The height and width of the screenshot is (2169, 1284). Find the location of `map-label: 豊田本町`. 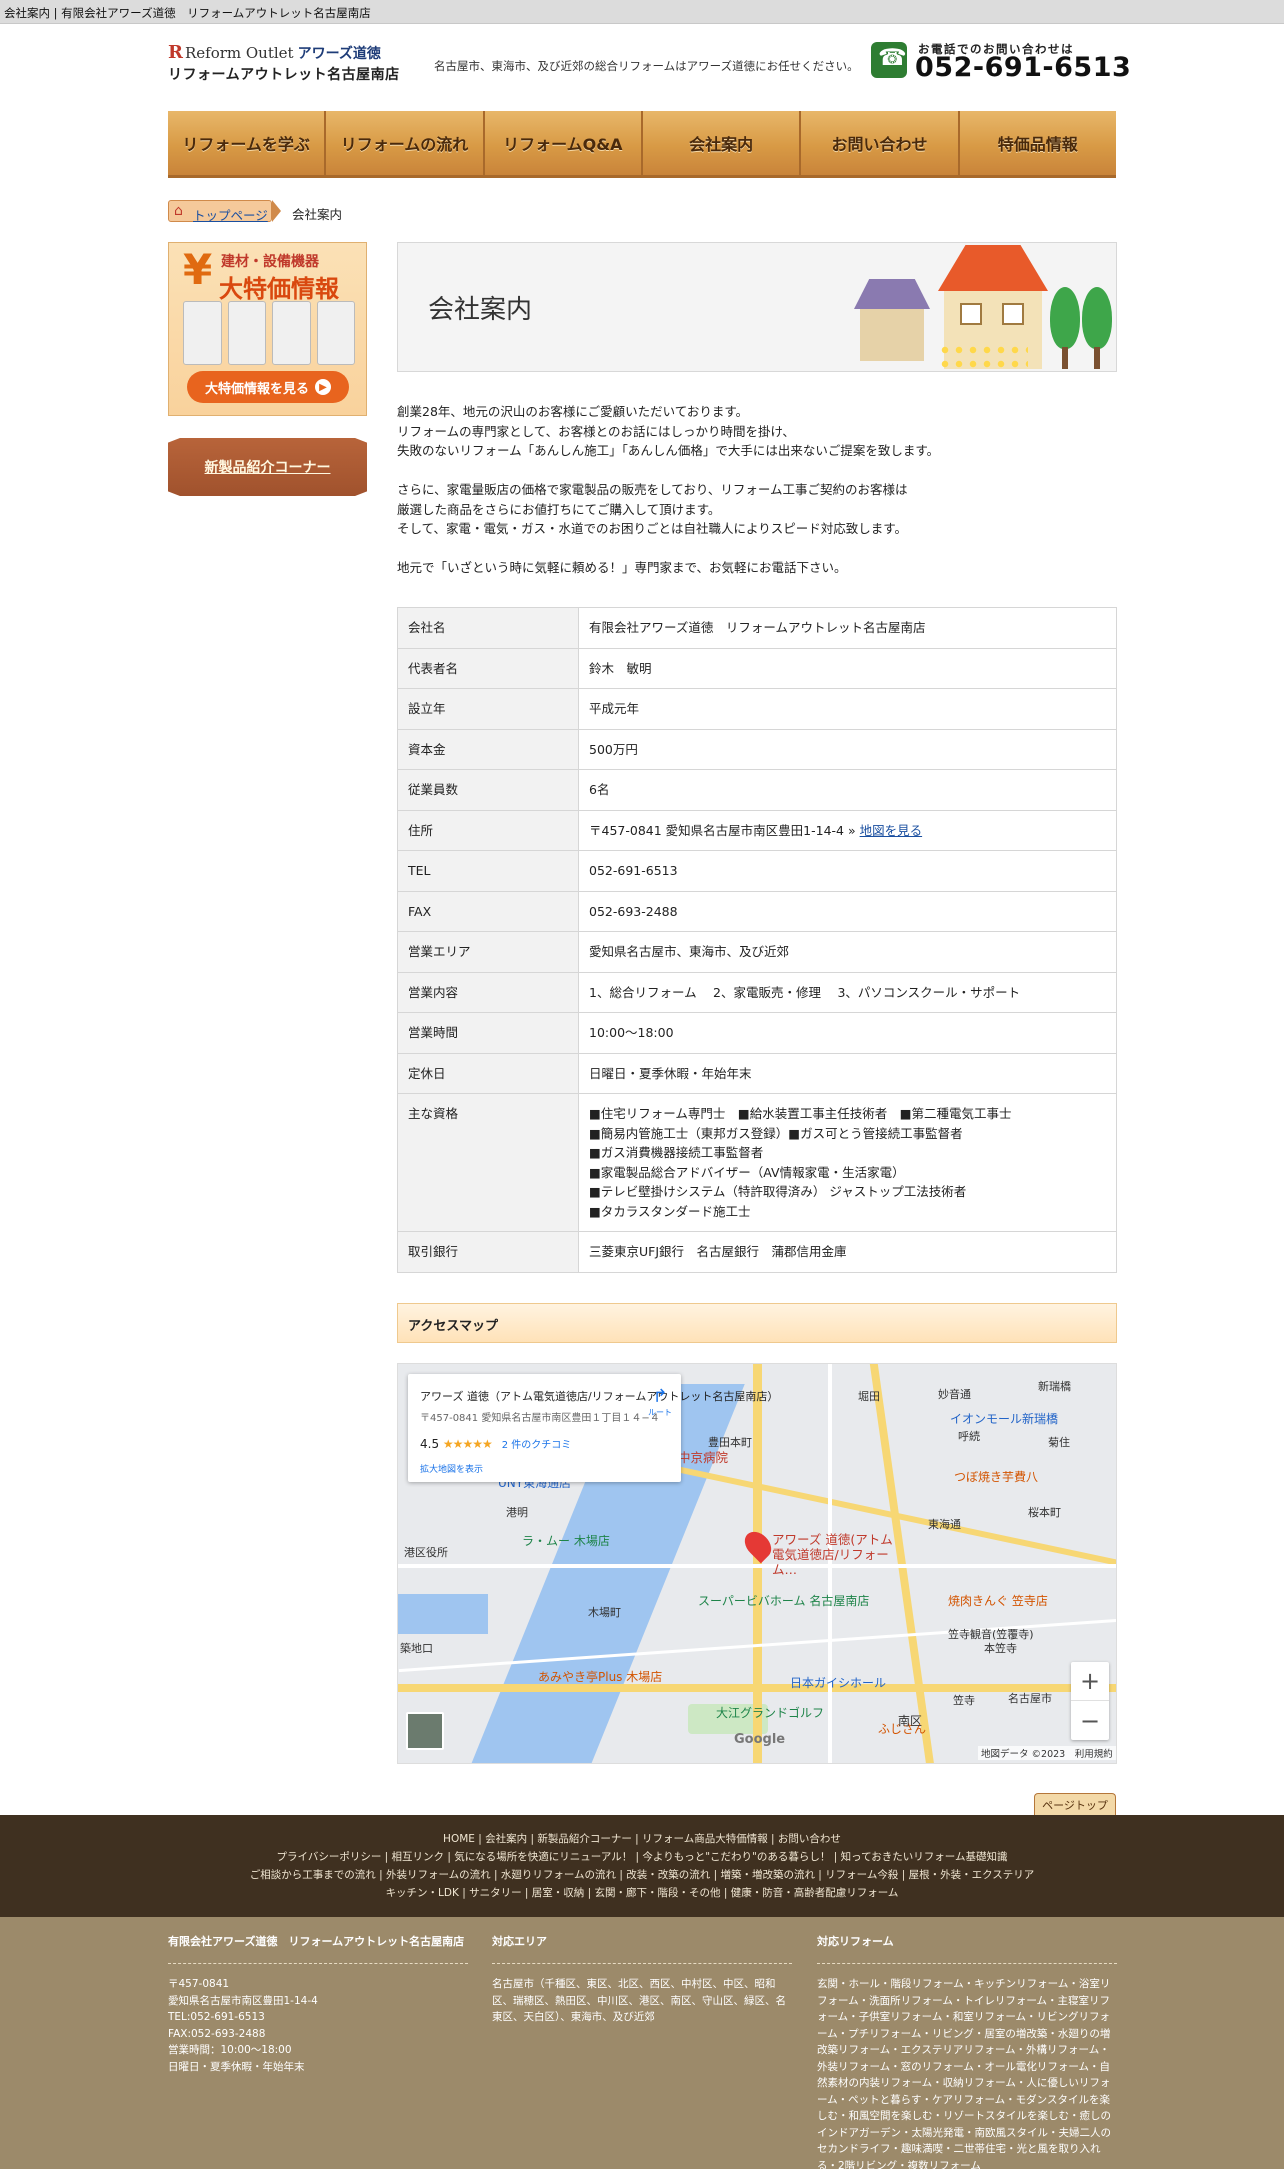

map-label: 豊田本町 is located at coordinates (730, 1442).